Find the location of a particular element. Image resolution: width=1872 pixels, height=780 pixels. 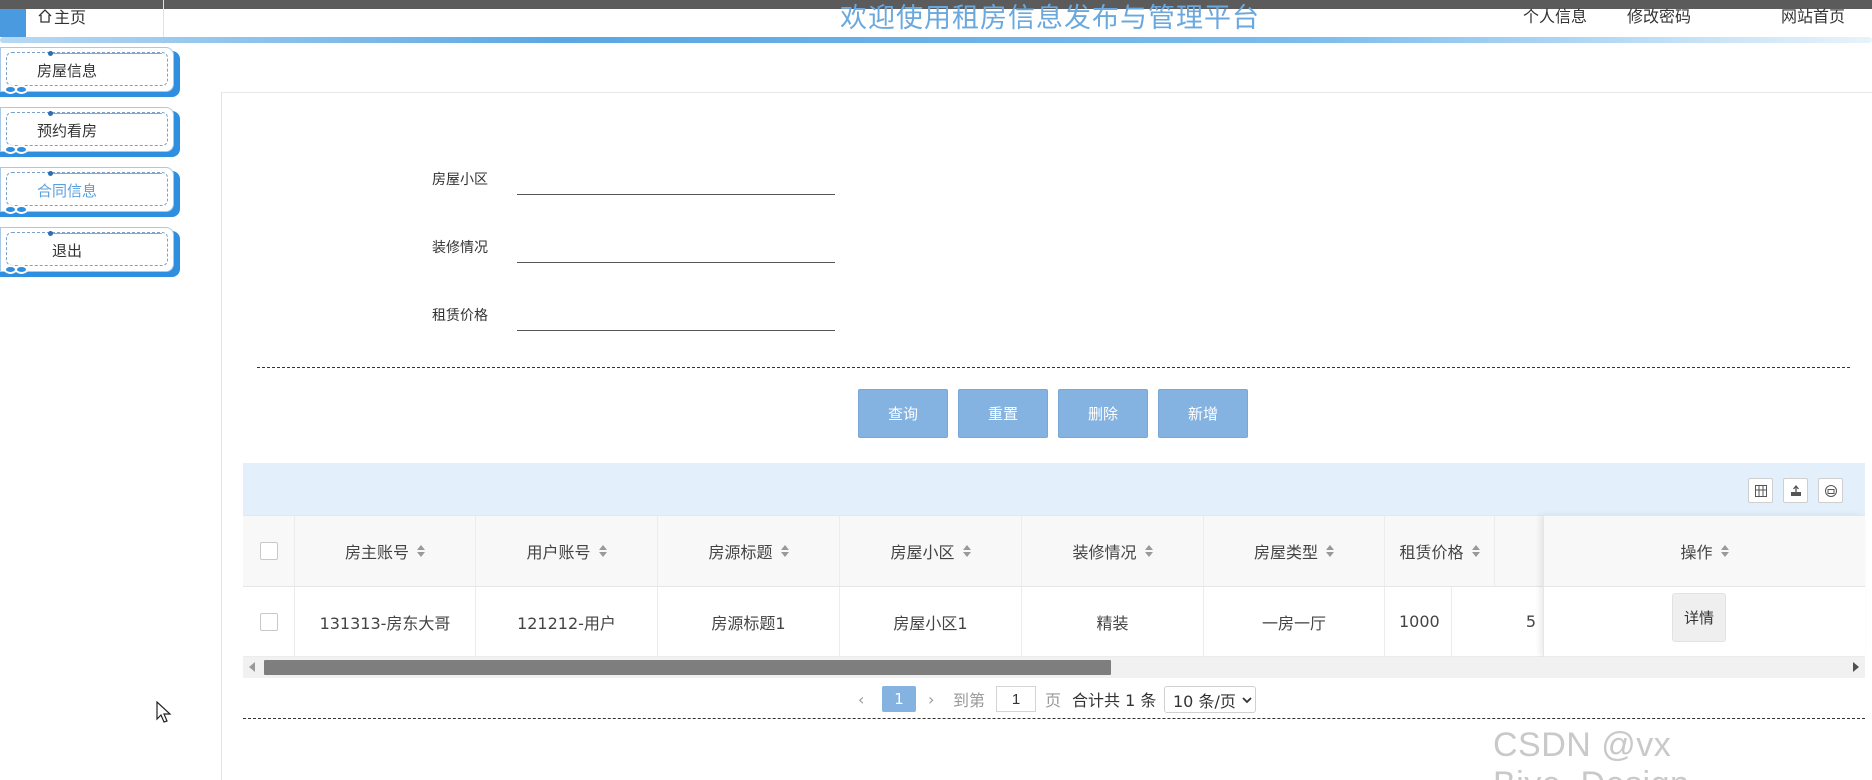

watermark: CSDN @vx Biye_Design is located at coordinates (1591, 753).